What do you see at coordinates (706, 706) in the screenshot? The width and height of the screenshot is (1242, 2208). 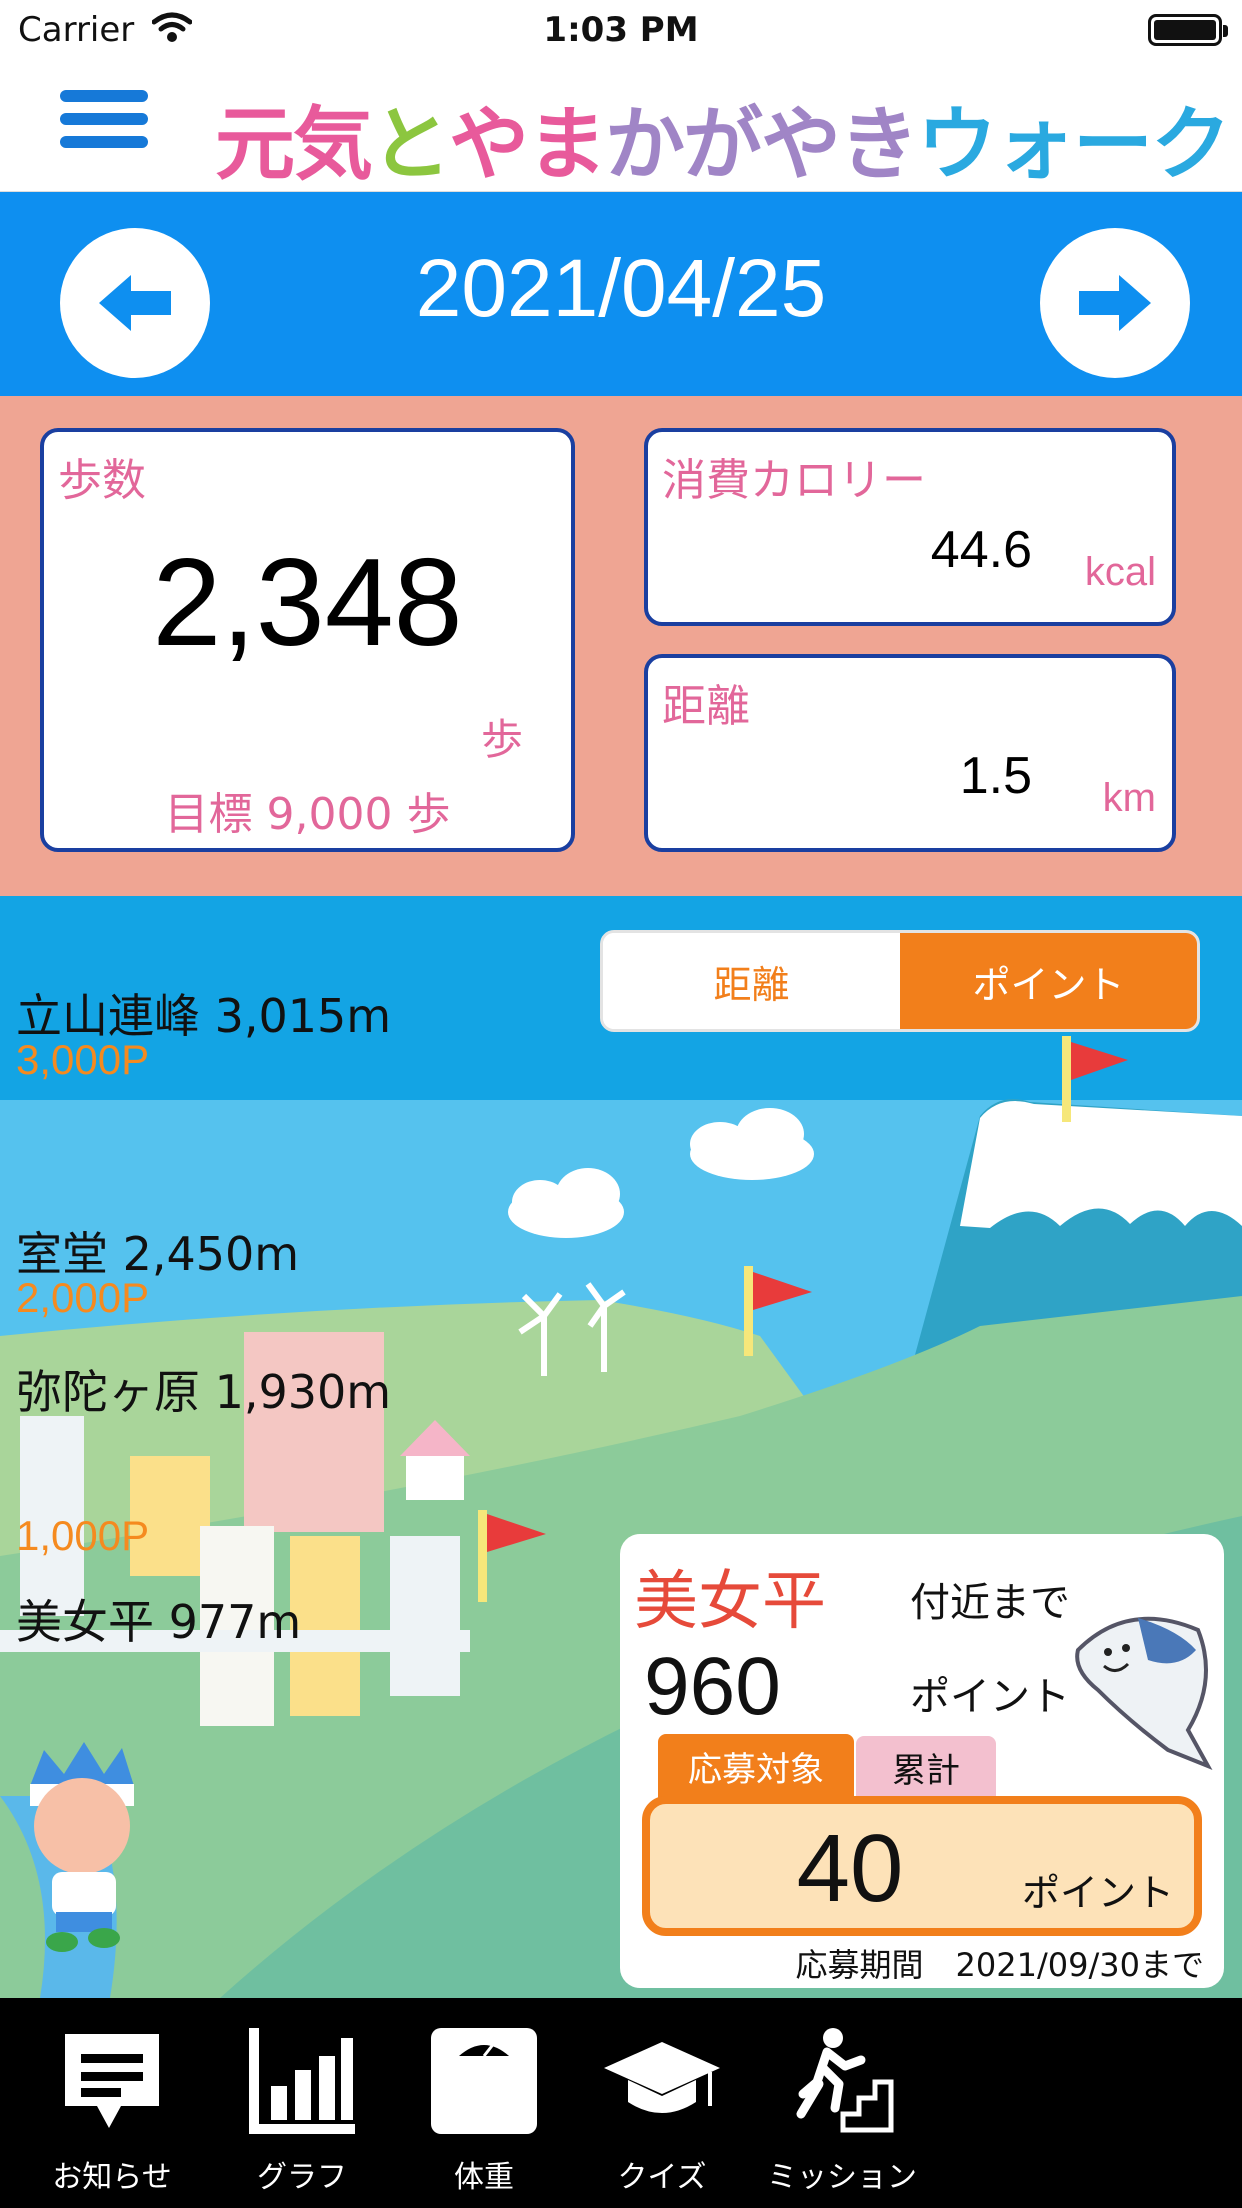 I see `distance-label: 距離` at bounding box center [706, 706].